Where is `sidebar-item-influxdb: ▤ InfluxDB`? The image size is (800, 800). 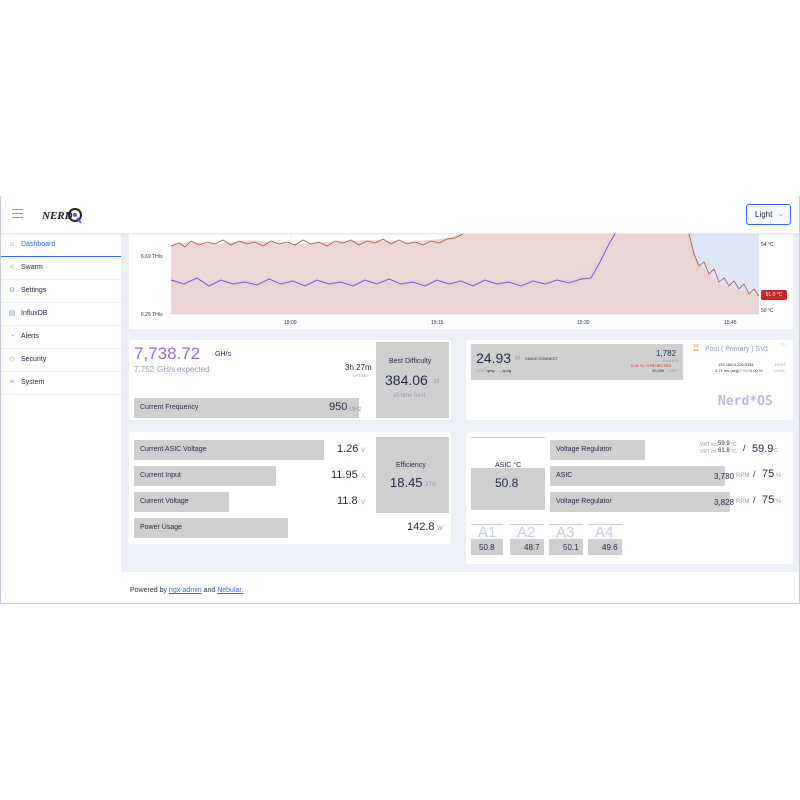 sidebar-item-influxdb: ▤ InfluxDB is located at coordinates (61, 314).